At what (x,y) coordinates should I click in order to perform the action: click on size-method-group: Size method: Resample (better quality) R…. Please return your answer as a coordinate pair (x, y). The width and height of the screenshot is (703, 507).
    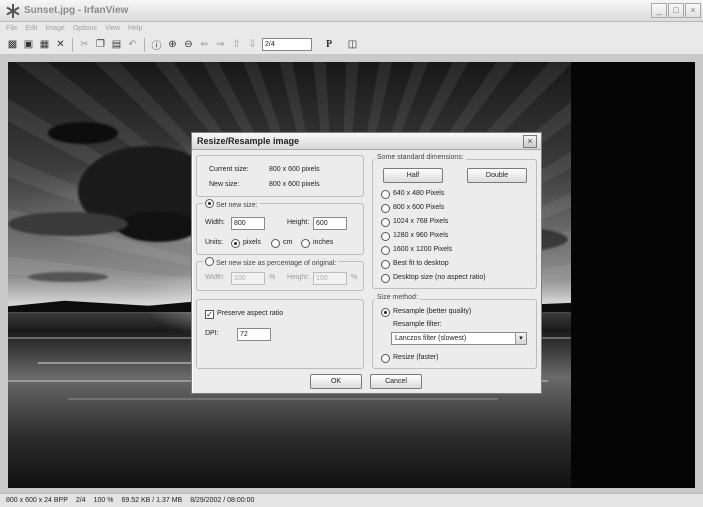
    Looking at the image, I should click on (454, 331).